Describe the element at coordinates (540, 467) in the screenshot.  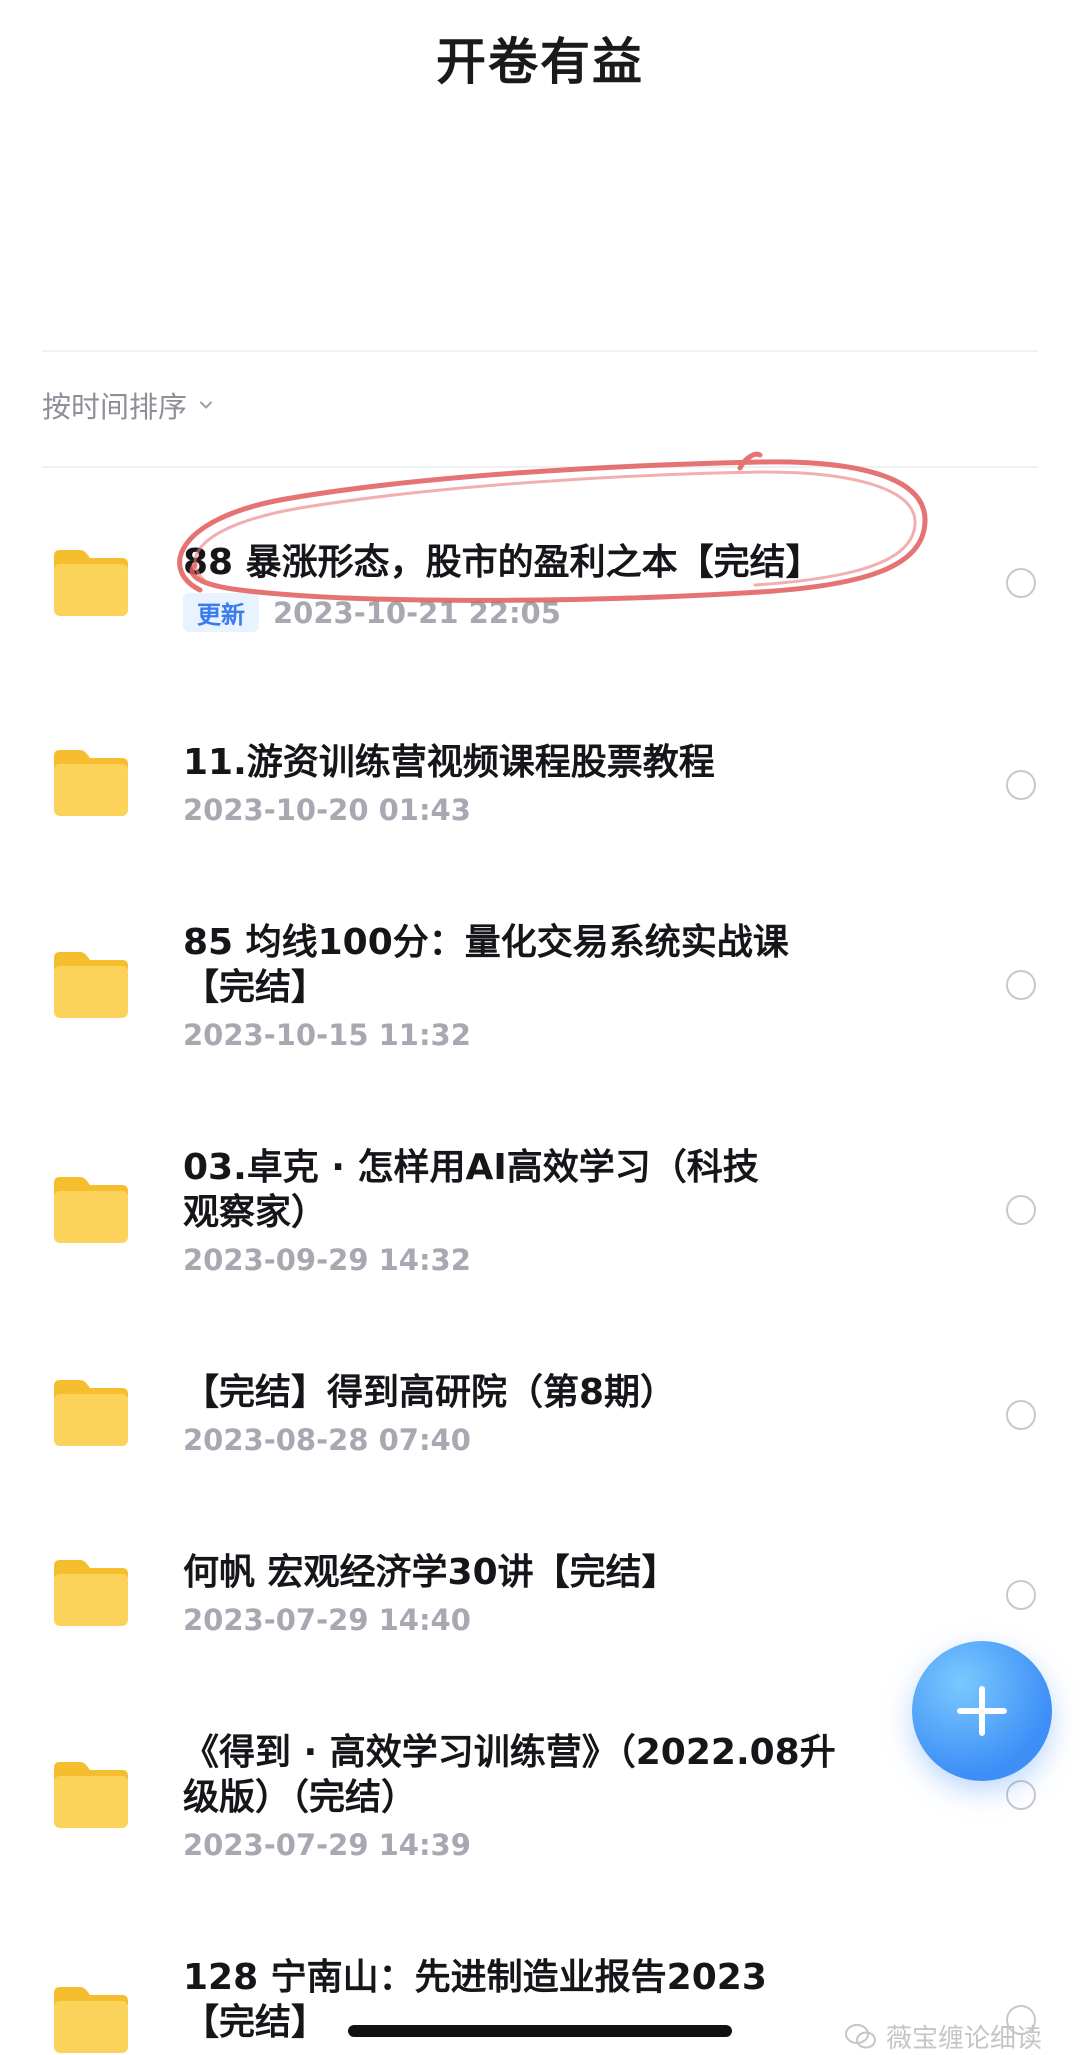
I see `sort-divider` at that location.